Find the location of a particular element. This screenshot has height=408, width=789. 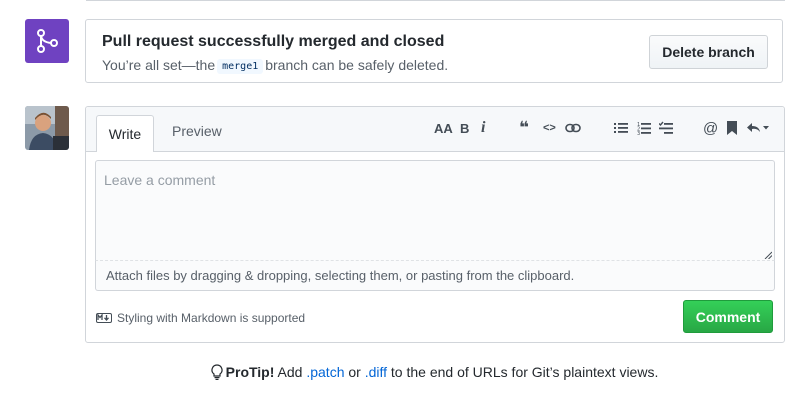

tab-preview: Preview is located at coordinates (197, 131).